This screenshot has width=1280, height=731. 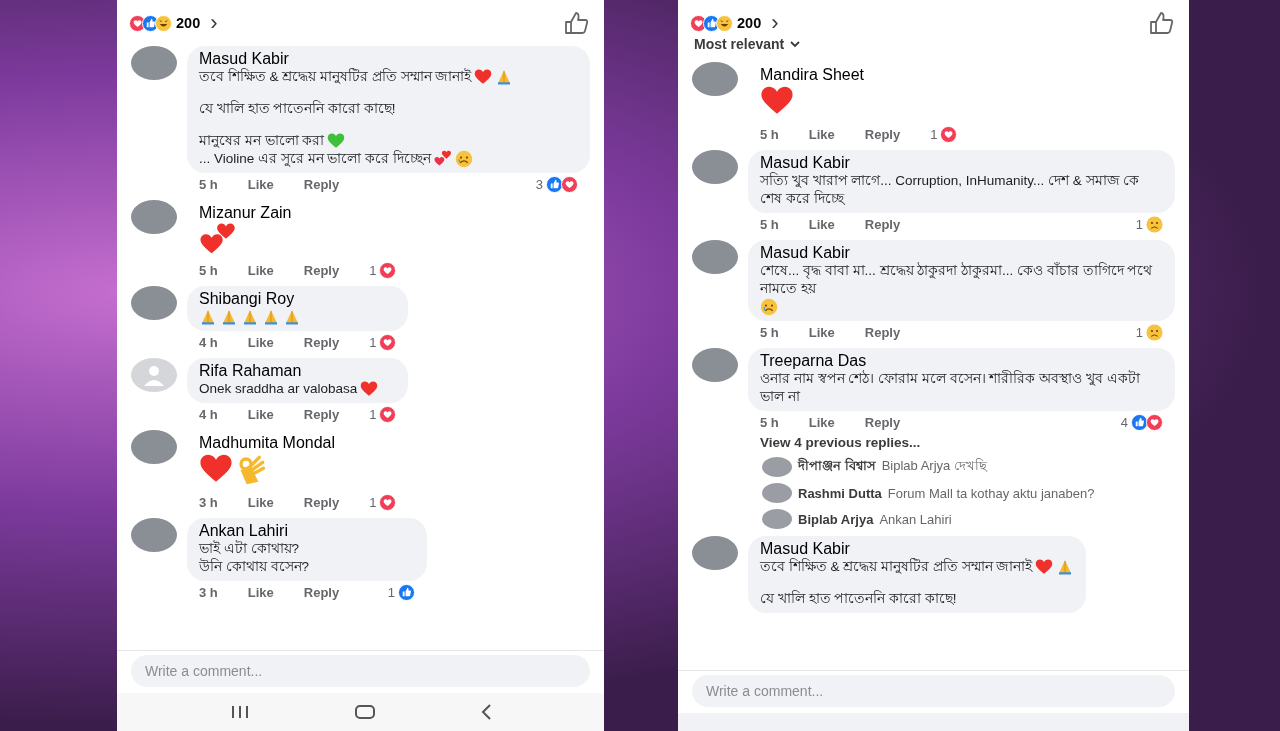 I want to click on comment-text: ... Violine এর সুরে মন ভালো করে দিচ্ছেন, so click(x=315, y=159).